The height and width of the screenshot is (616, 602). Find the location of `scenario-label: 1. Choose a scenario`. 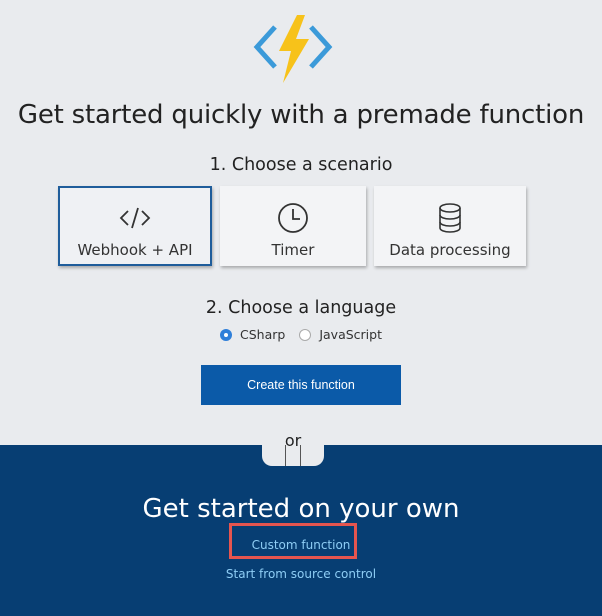

scenario-label: 1. Choose a scenario is located at coordinates (301, 165).